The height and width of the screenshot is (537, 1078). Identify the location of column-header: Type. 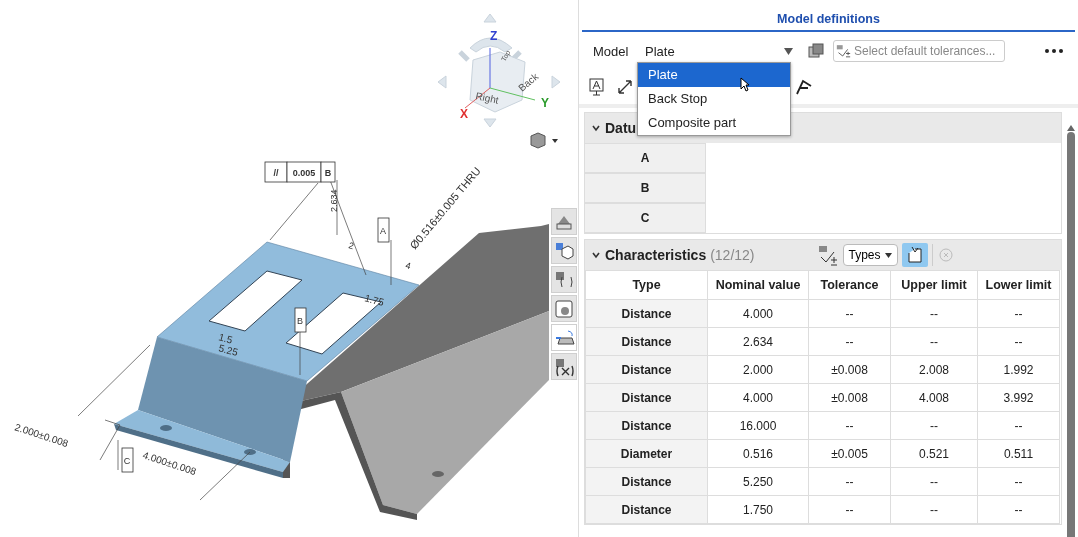
(646, 285).